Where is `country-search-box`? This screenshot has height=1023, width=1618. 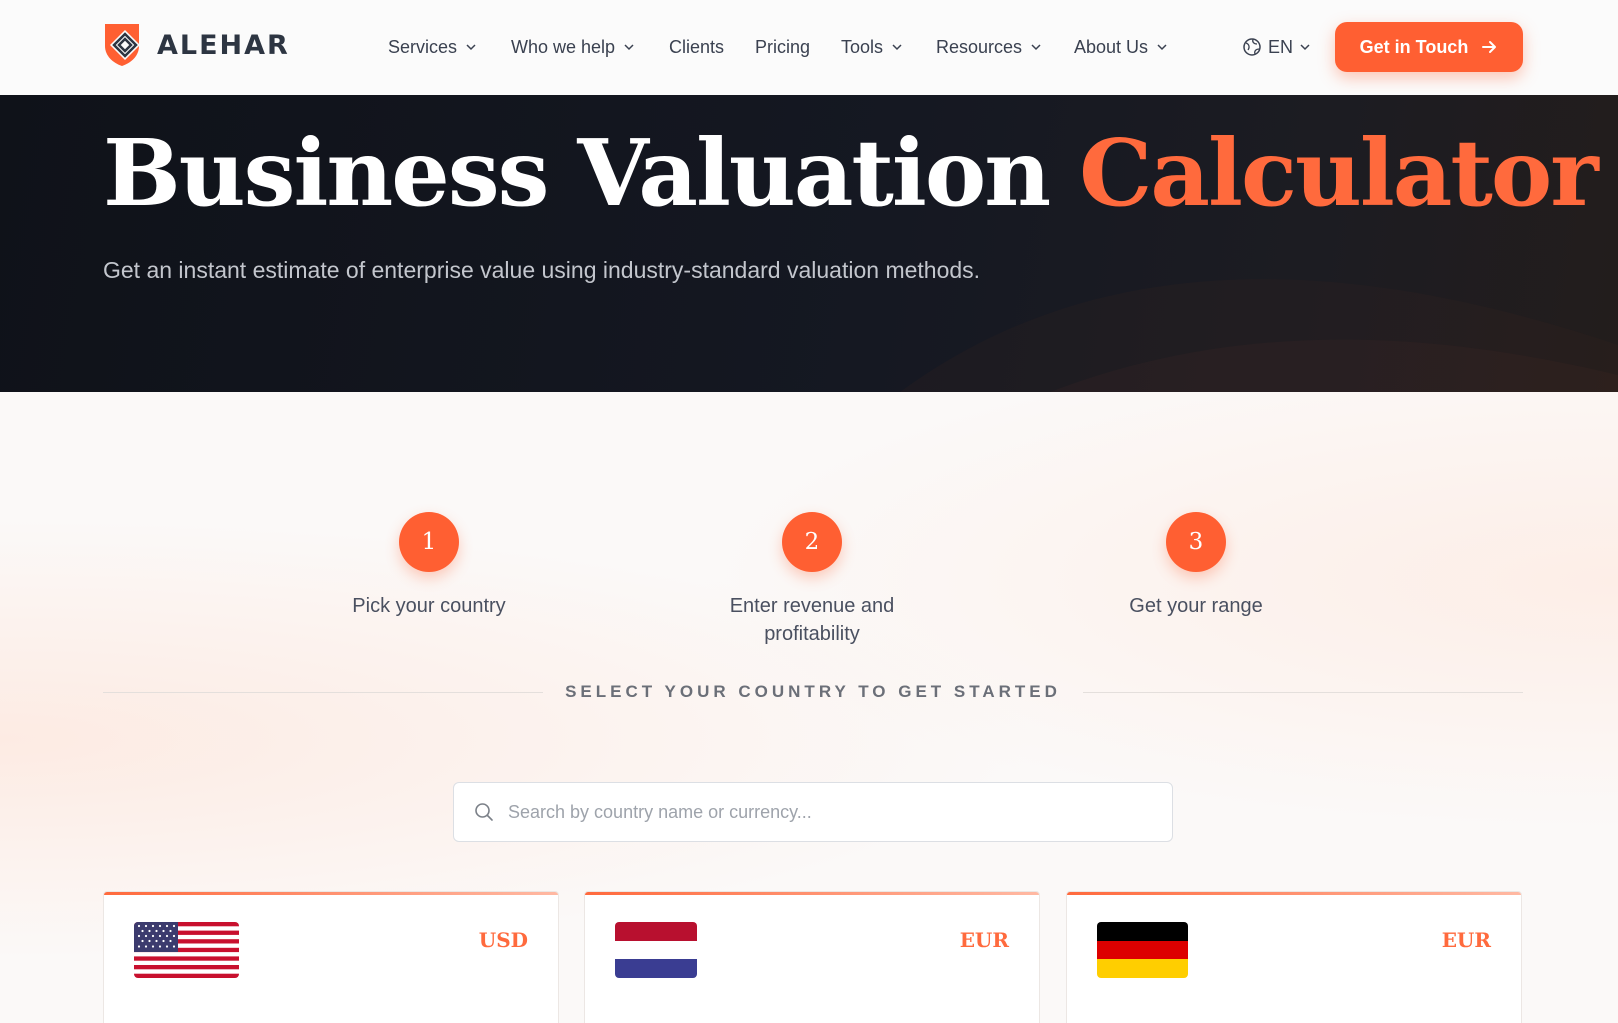
country-search-box is located at coordinates (813, 812).